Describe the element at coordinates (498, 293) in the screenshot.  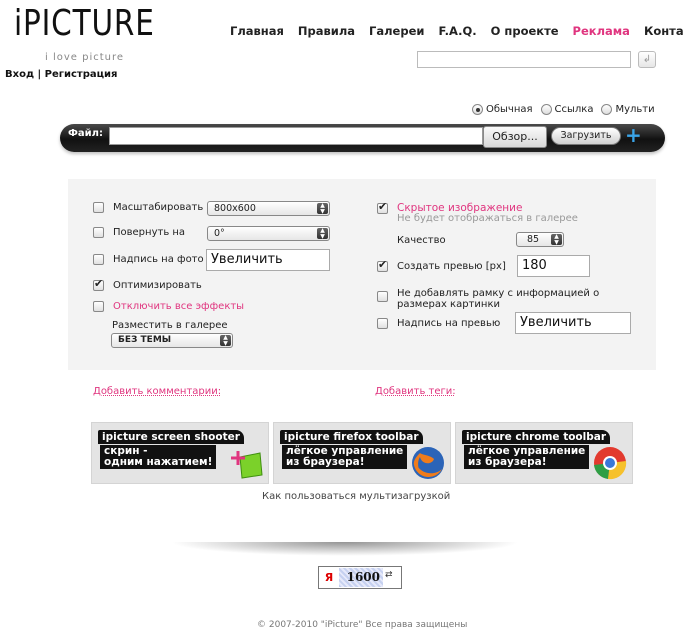
I see `no-frame-label-line1: Не добавлять рамку с информацией о` at that location.